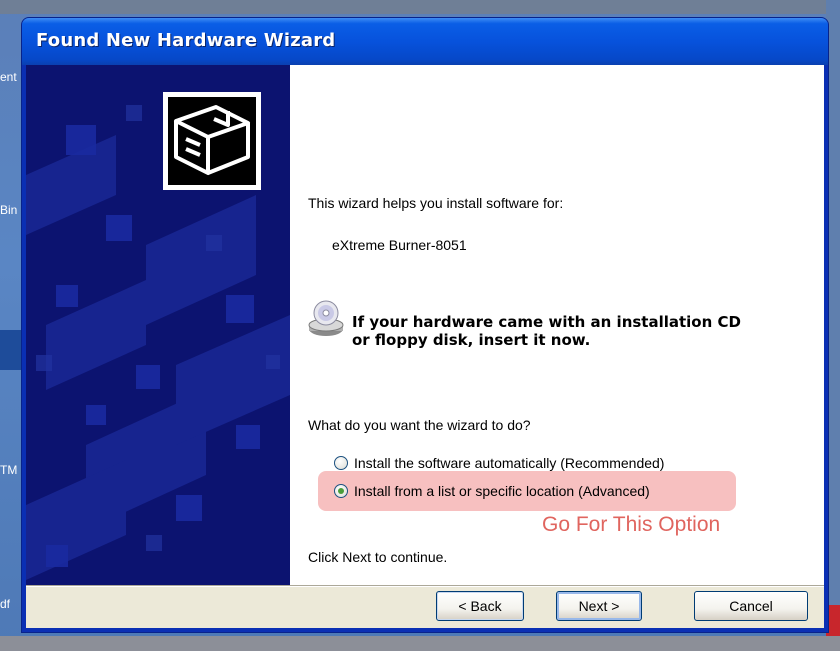  Describe the element at coordinates (5, 604) in the screenshot. I see `desktop-icon-label: df` at that location.